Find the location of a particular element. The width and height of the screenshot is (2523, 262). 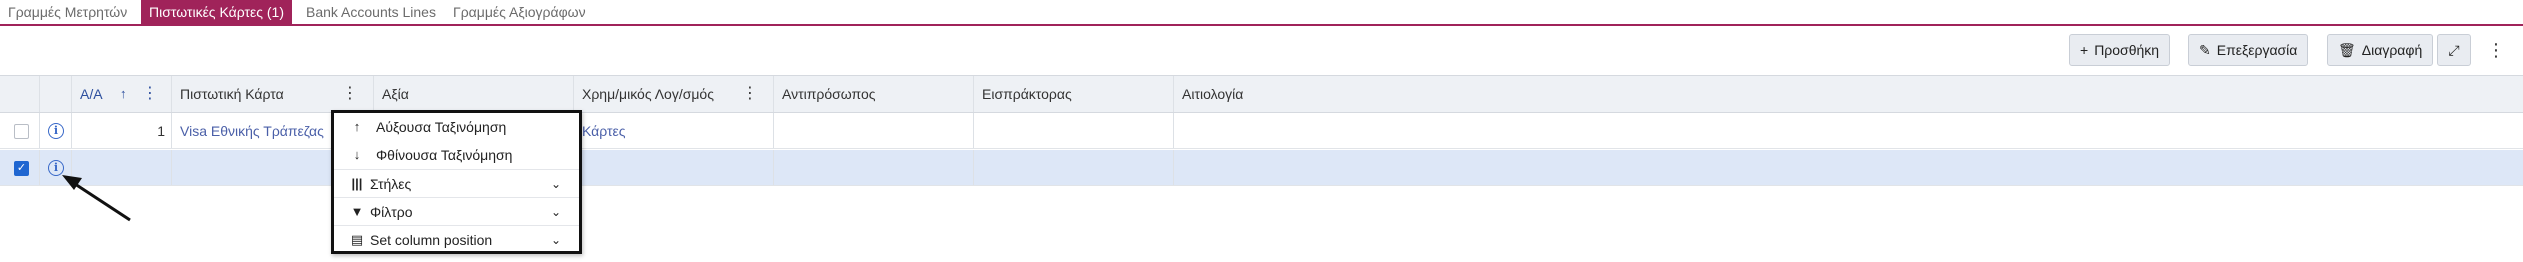

column-header-aa: Α/Α ↑ ⋮ is located at coordinates (122, 94).